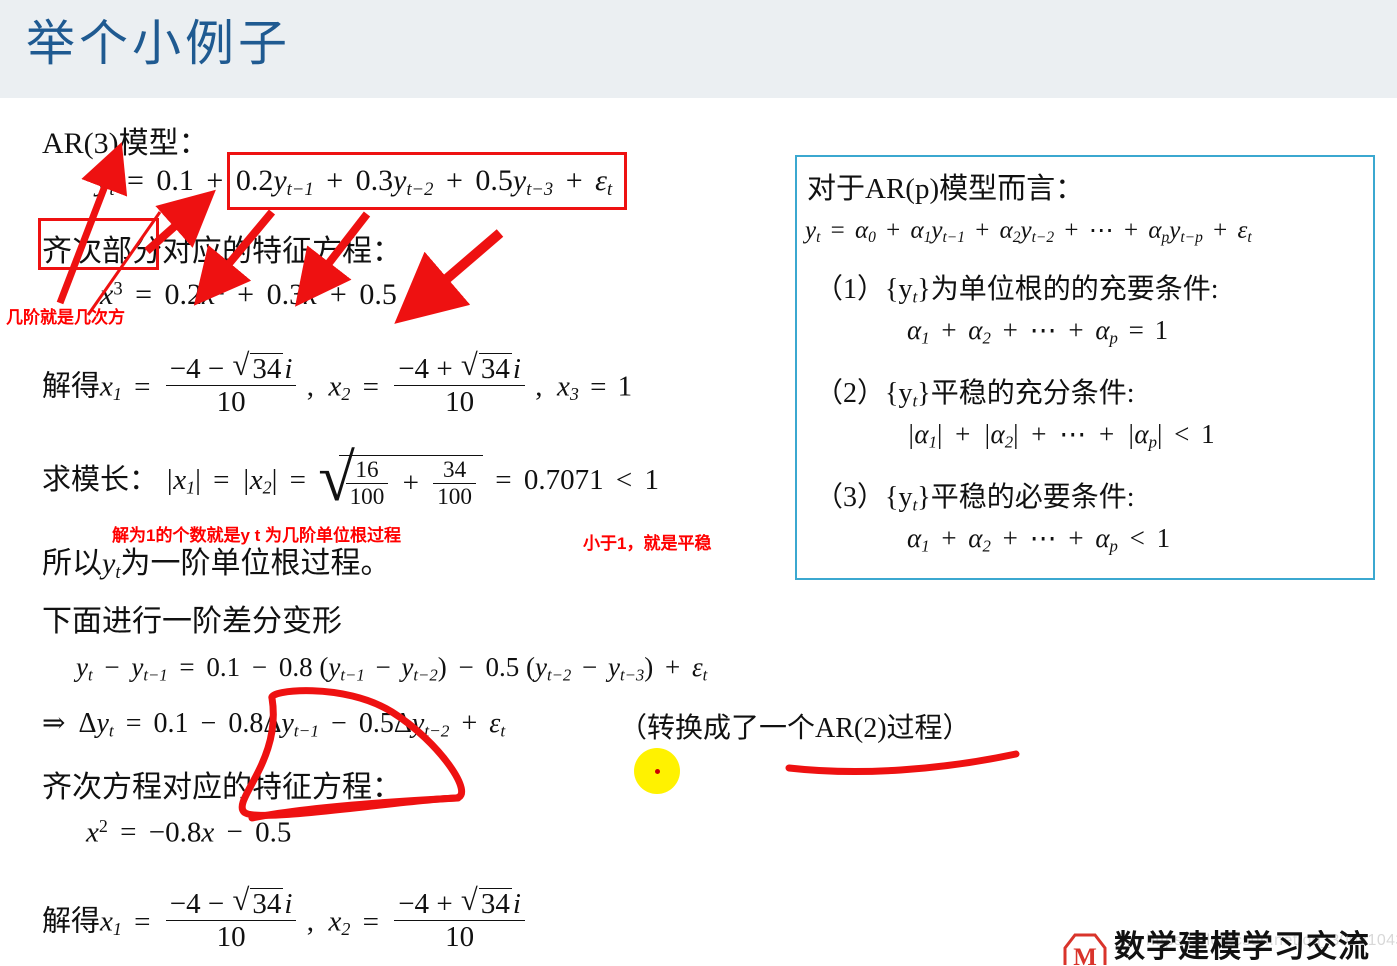 The height and width of the screenshot is (966, 1397). I want to click on annotation-note-order: 几阶就是几次方, so click(65, 317).